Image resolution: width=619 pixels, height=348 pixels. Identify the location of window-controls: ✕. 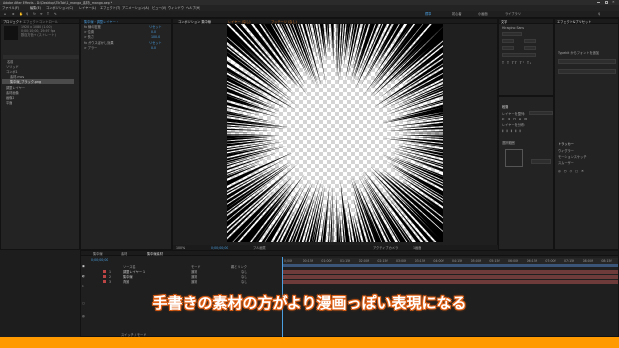
(607, 2).